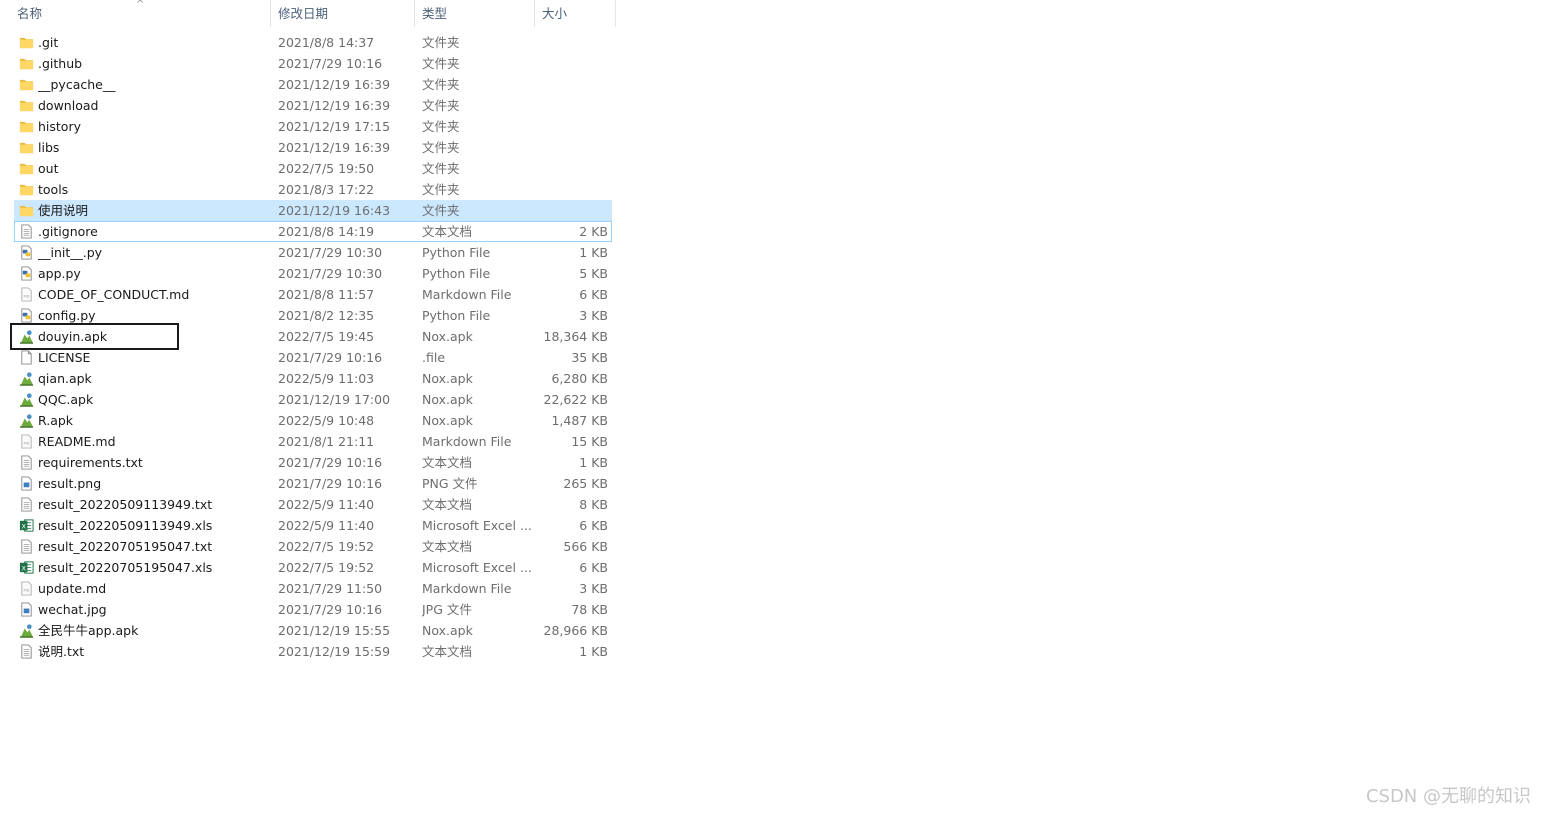 The width and height of the screenshot is (1547, 816). I want to click on column-header-name-label: 名称, so click(30, 13).